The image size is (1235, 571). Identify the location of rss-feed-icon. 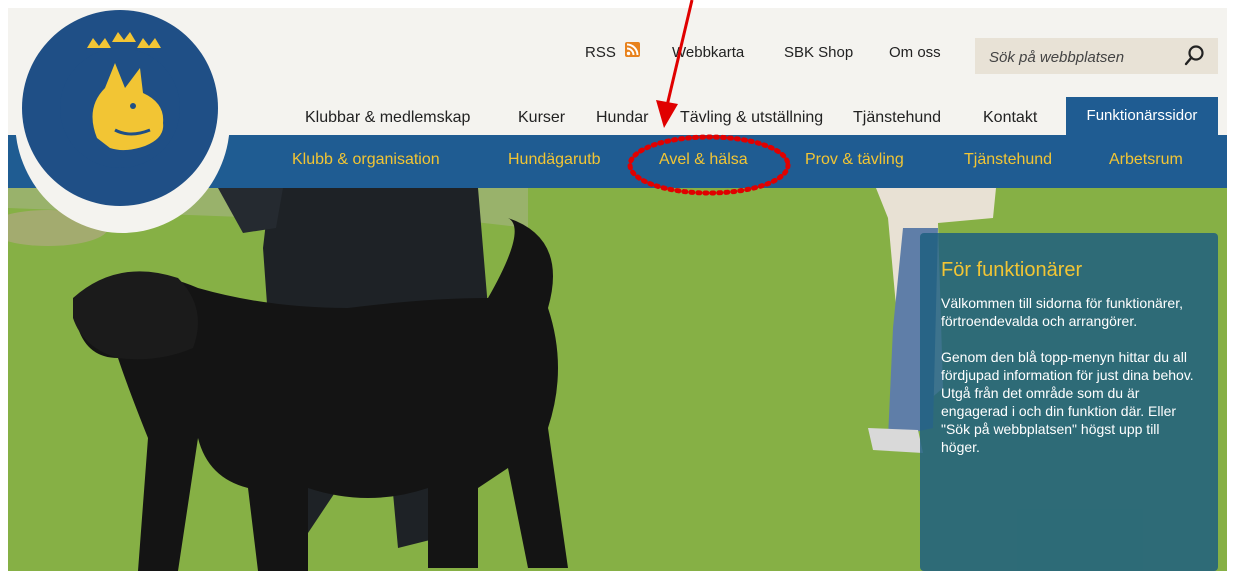
(632, 49).